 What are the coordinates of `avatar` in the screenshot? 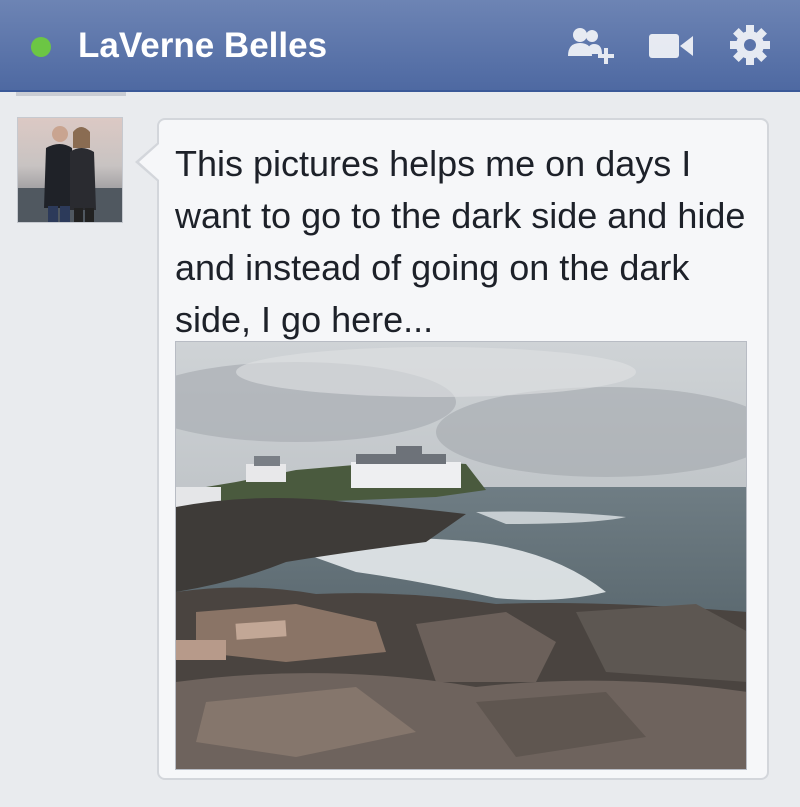 It's located at (70, 170).